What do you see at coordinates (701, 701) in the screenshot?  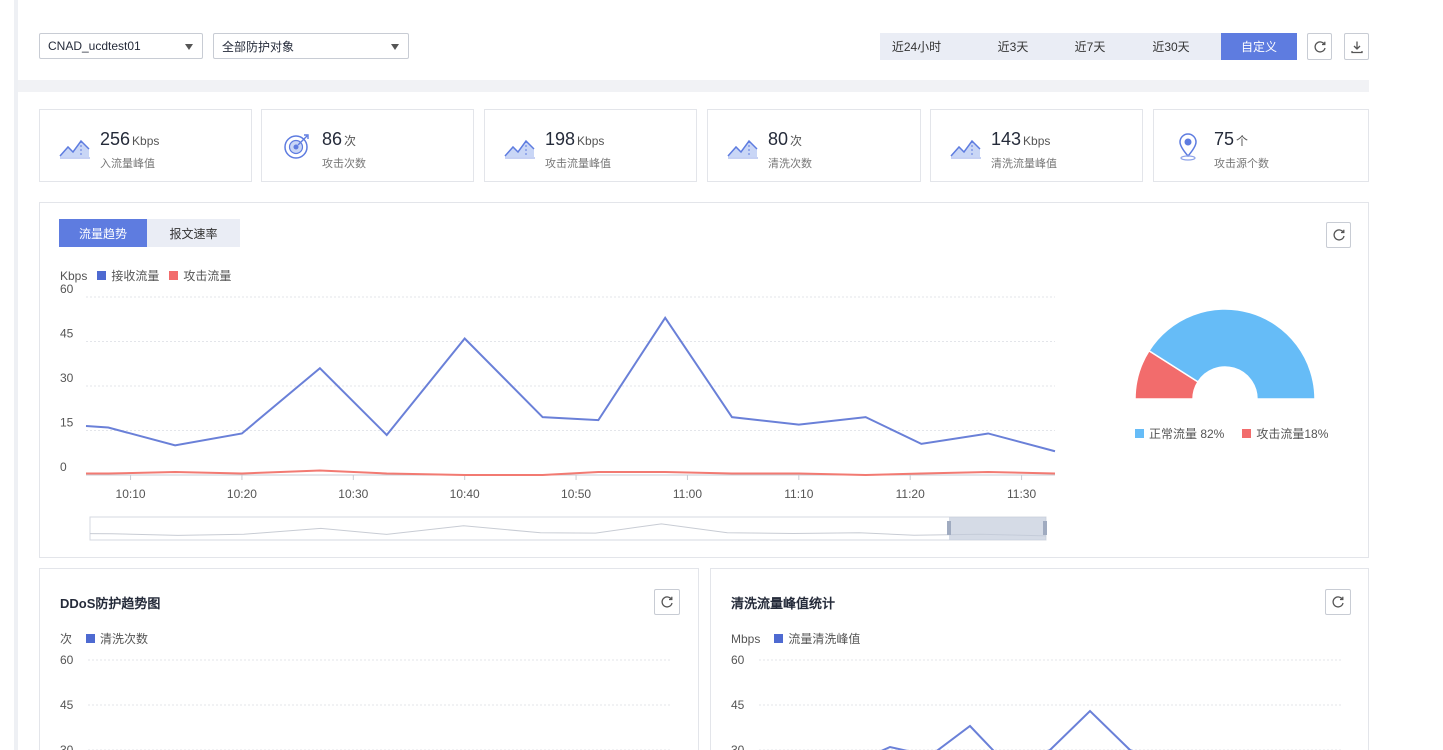 I see `bottom-line-charts: 60 45 30 60 45 30` at bounding box center [701, 701].